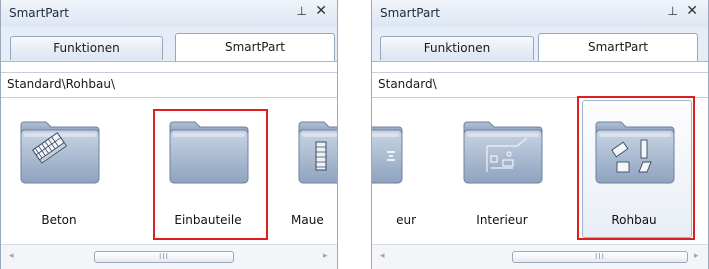 The image size is (709, 269). I want to click on breadcrumb: Standard\Rohbau\, so click(169, 85).